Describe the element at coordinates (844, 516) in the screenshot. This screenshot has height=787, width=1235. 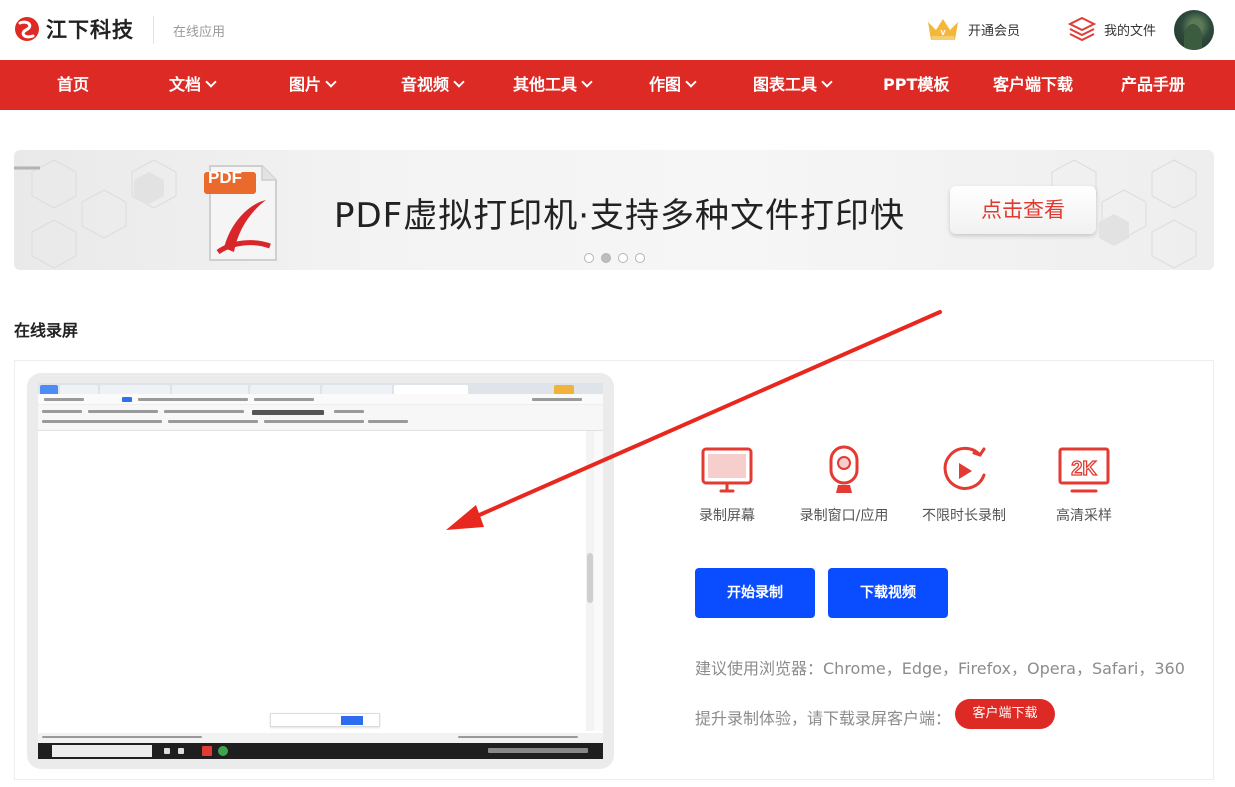
I see `feature-label: 录制窗口/应用` at that location.